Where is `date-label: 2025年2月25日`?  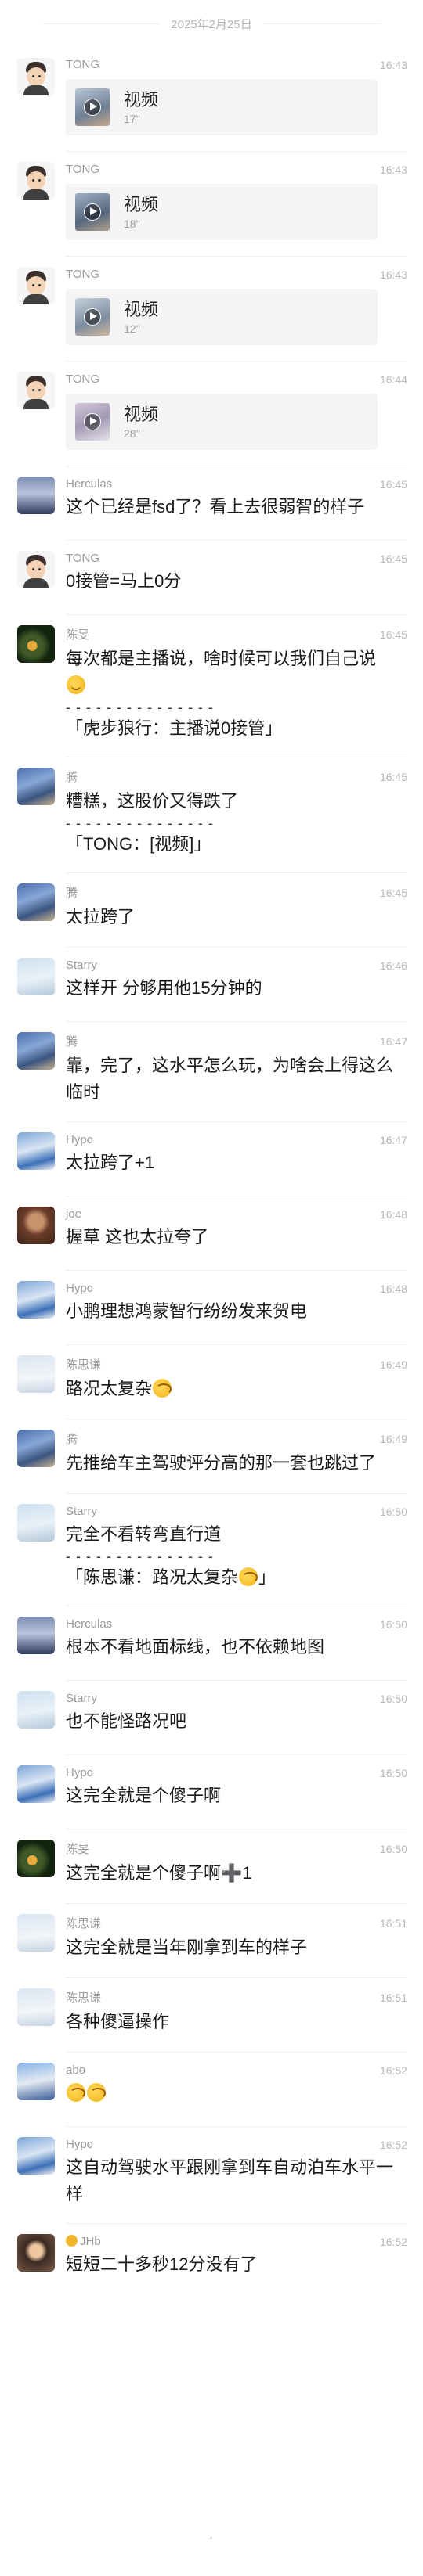 date-label: 2025年2月25日 is located at coordinates (211, 24).